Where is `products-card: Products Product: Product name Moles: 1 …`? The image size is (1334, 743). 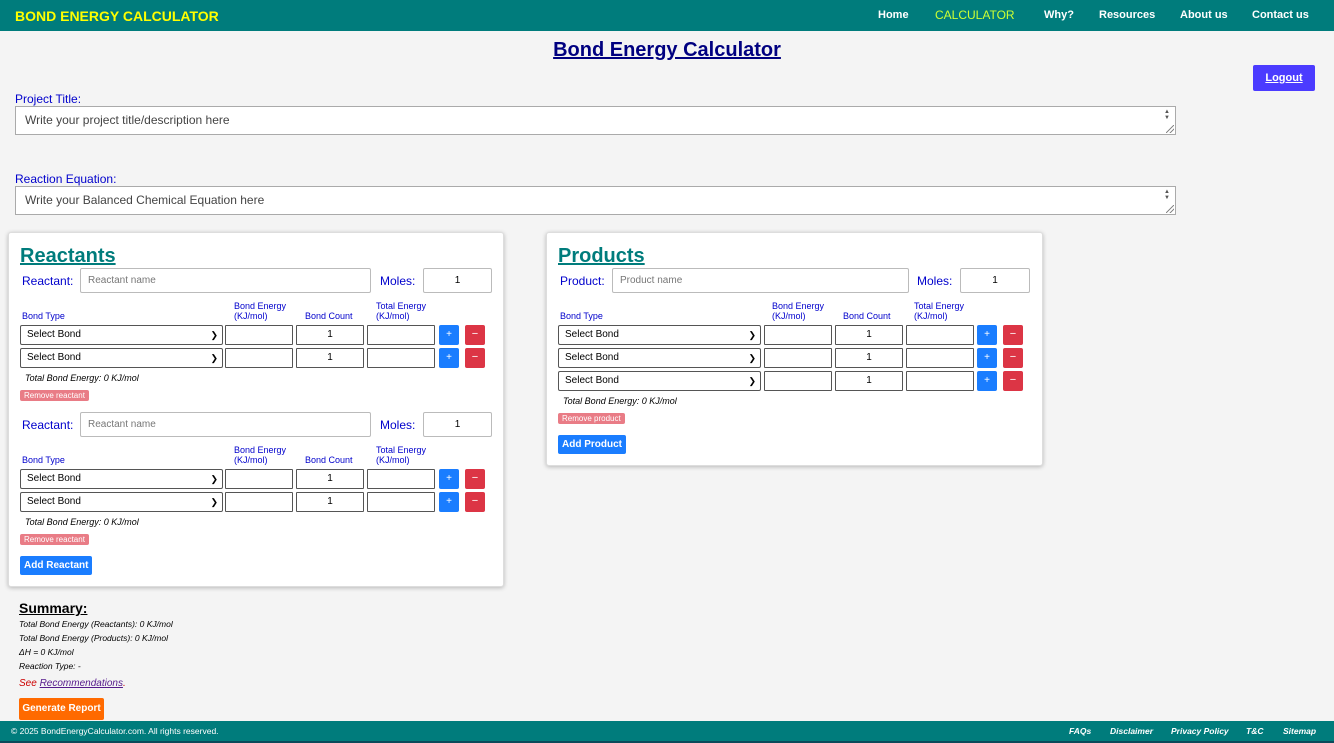 products-card: Products Product: Product name Moles: 1 … is located at coordinates (794, 349).